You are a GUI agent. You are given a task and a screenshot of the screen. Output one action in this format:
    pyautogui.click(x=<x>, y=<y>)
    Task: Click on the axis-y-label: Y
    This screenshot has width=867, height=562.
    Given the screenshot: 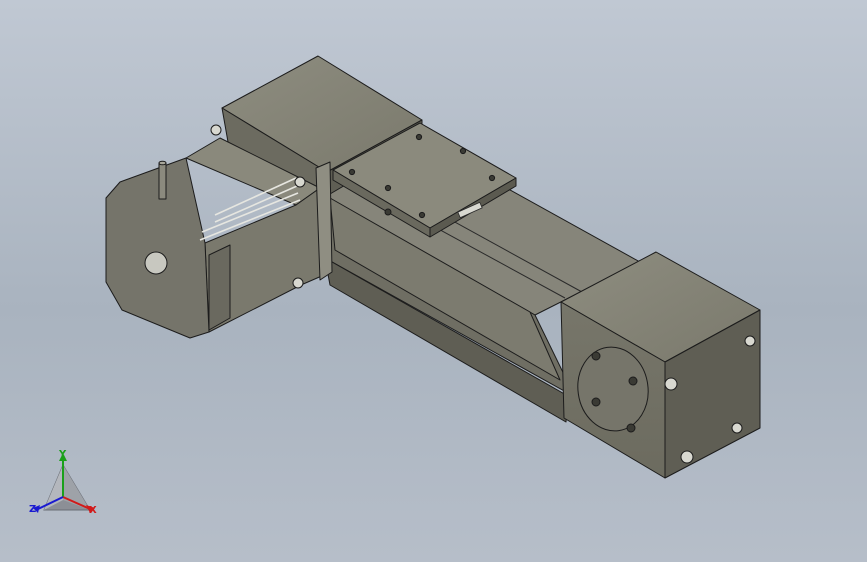 What is the action you would take?
    pyautogui.click(x=63, y=454)
    